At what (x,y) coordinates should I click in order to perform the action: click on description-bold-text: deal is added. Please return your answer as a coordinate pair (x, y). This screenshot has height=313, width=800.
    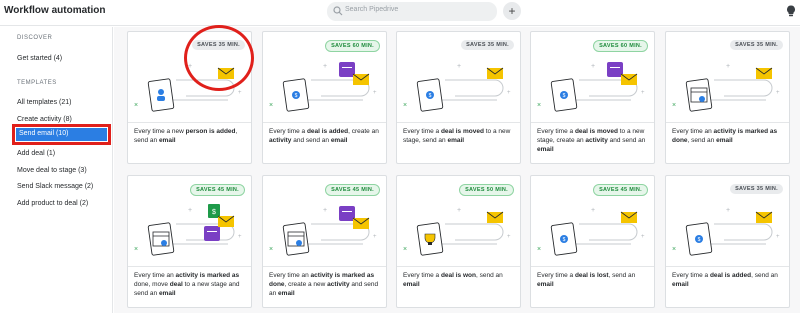
    Looking at the image, I should click on (327, 131).